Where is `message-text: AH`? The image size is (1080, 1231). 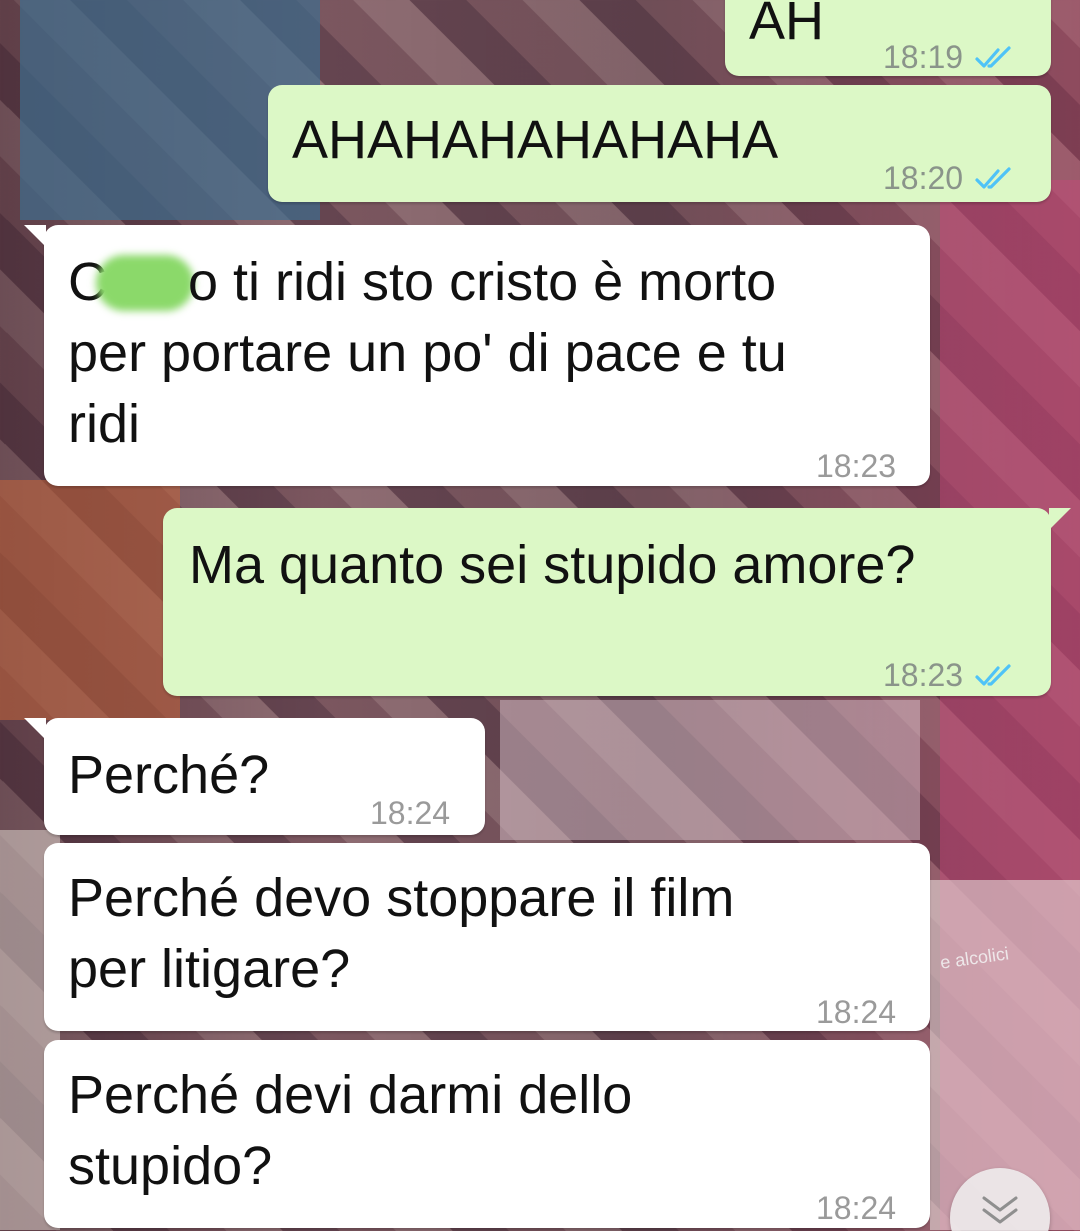 message-text: AH is located at coordinates (787, 25).